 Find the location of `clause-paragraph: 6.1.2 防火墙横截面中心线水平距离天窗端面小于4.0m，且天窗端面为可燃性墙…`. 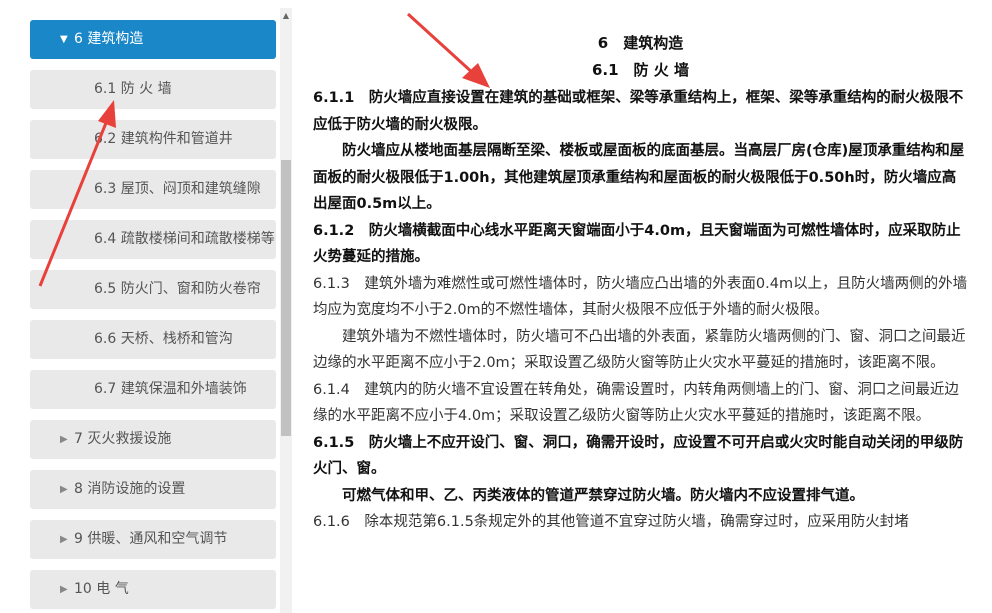

clause-paragraph: 6.1.2 防火墙横截面中心线水平距离天窗端面小于4.0m，且天窗端面为可燃性墙… is located at coordinates (637, 244).